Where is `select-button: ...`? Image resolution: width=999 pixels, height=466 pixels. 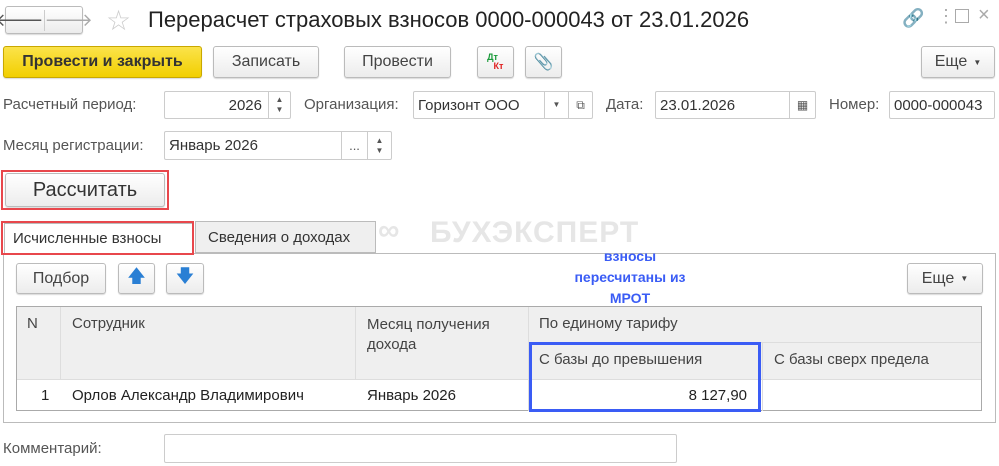
select-button: ... is located at coordinates (354, 145).